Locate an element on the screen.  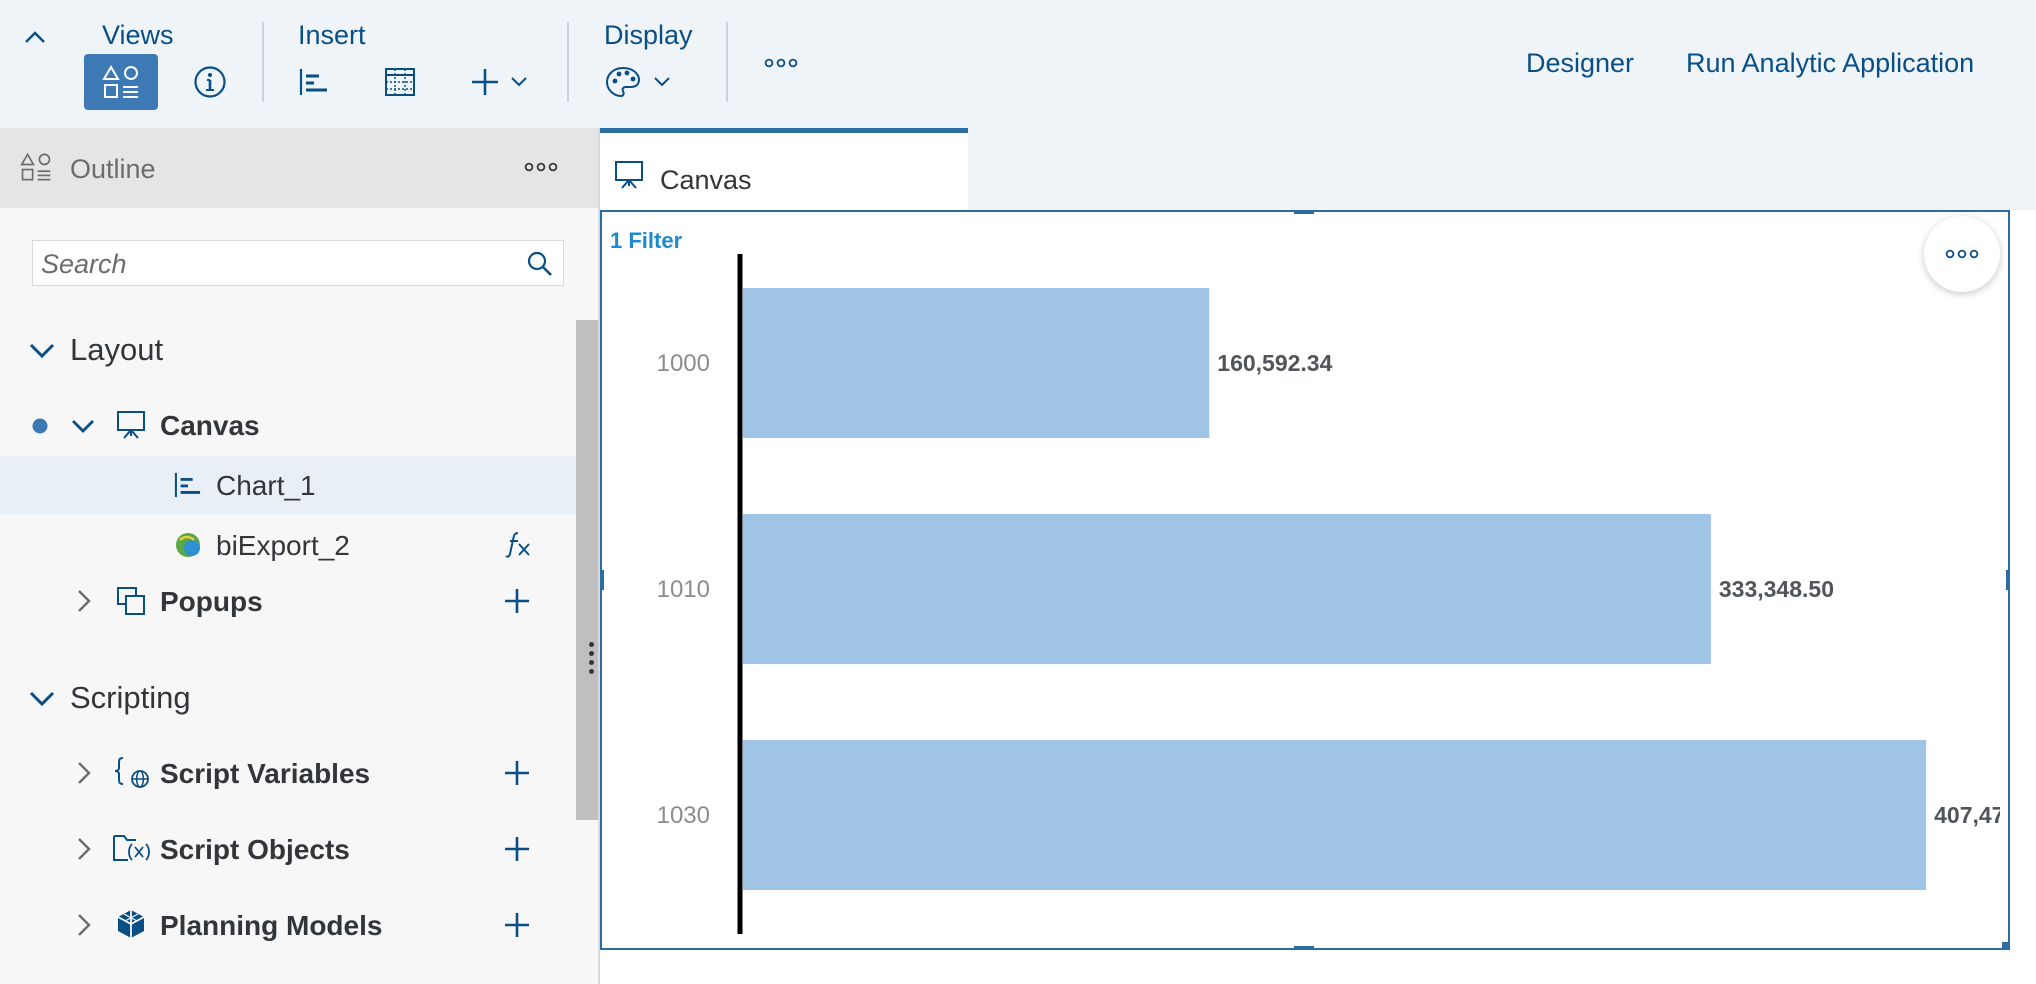
tab-canvas: Canvas is located at coordinates (784, 169).